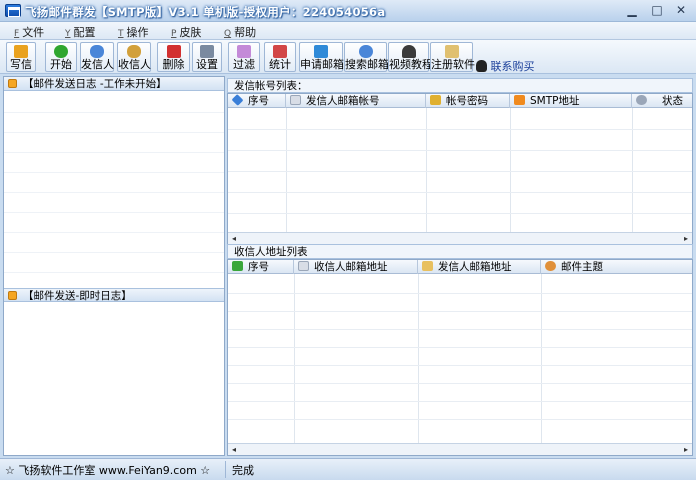  Describe the element at coordinates (29, 31) in the screenshot. I see `menu-file: F 文件` at that location.